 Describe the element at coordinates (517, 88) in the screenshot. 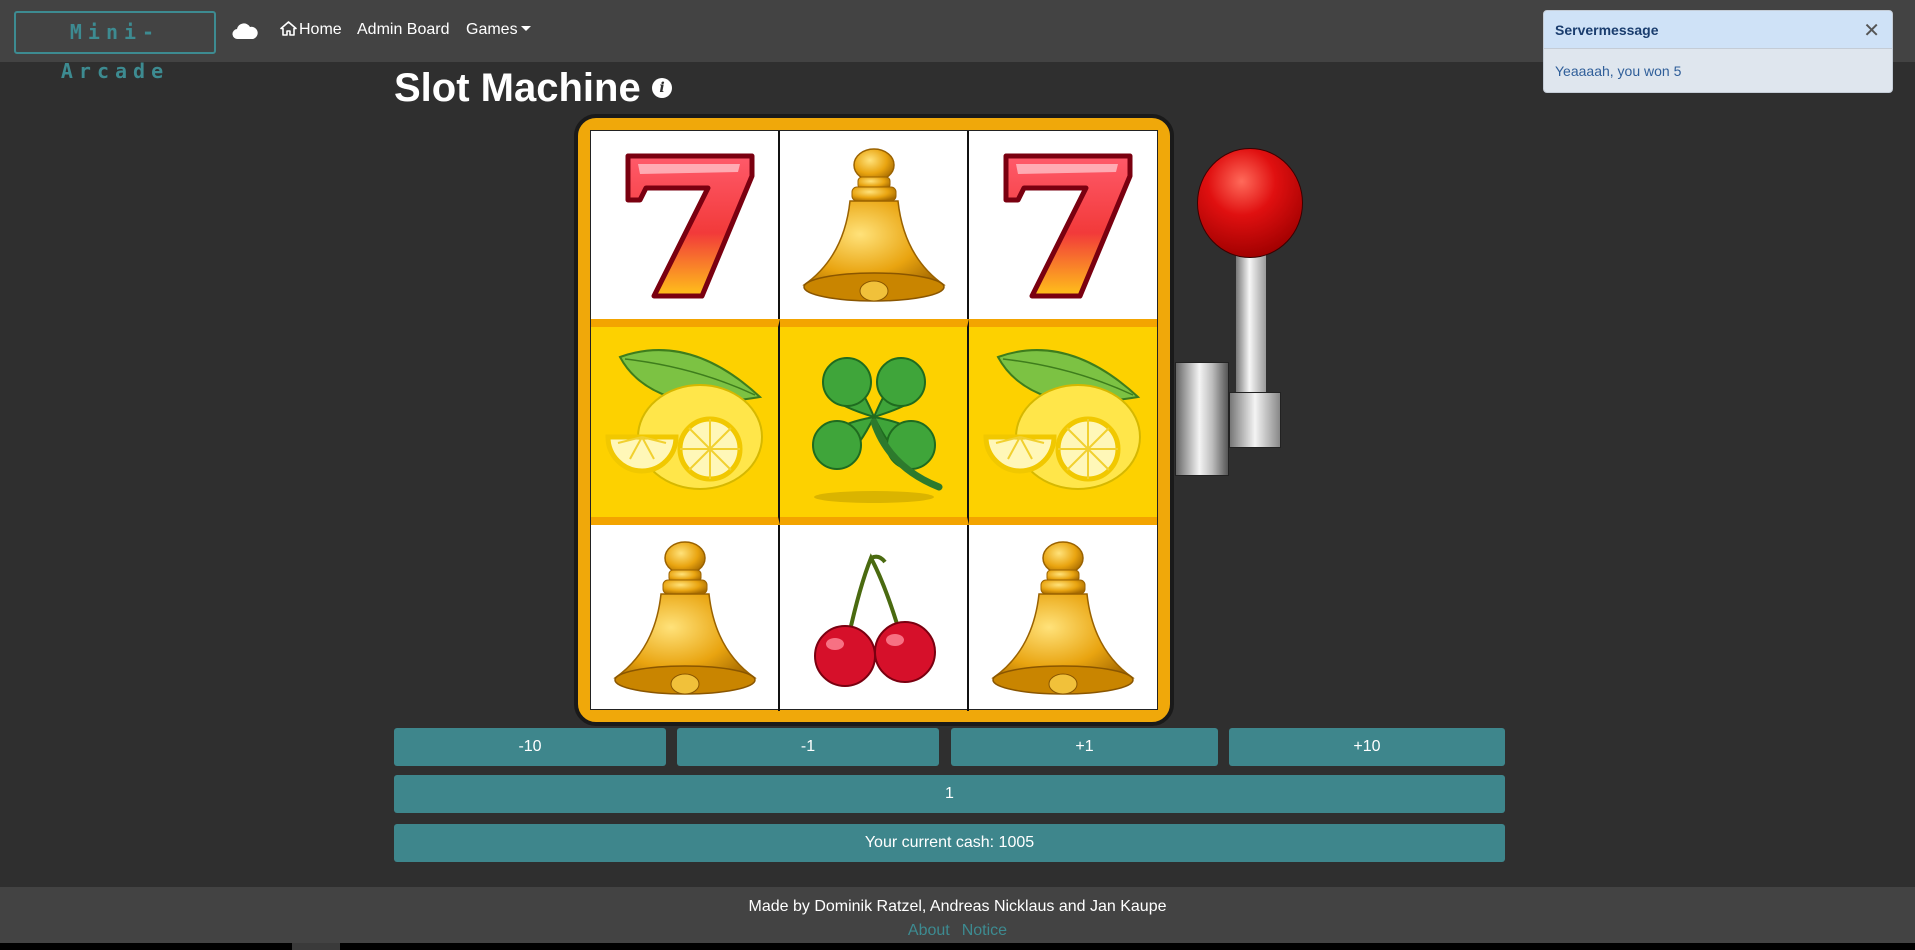

I see `page-title: Slot Machine` at that location.